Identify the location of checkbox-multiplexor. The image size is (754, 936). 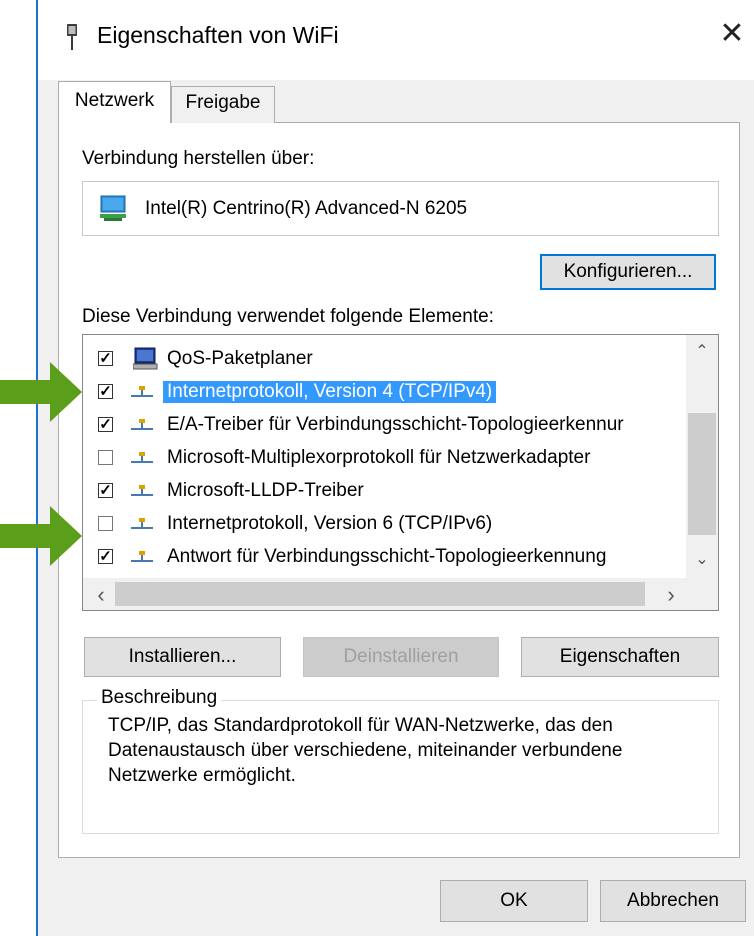
(105, 457).